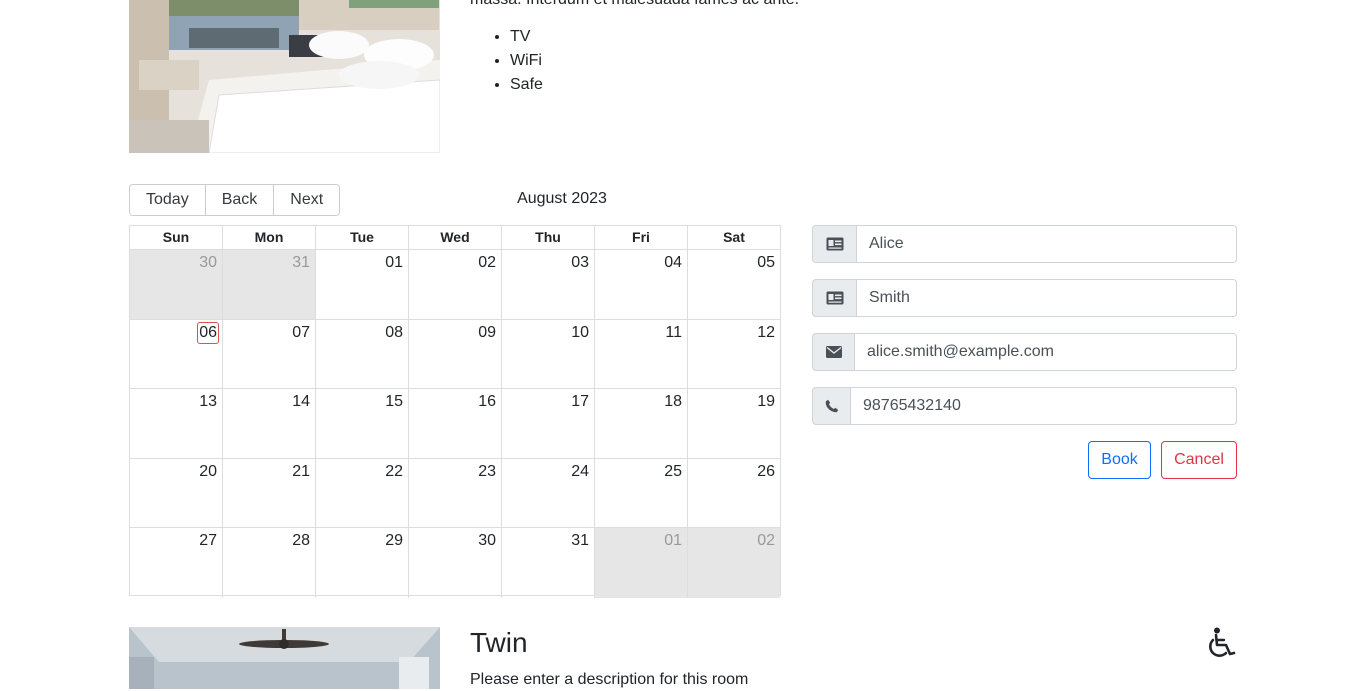 This screenshot has width=1366, height=691. Describe the element at coordinates (733, 237) in the screenshot. I see `weekday-label: Sat` at that location.